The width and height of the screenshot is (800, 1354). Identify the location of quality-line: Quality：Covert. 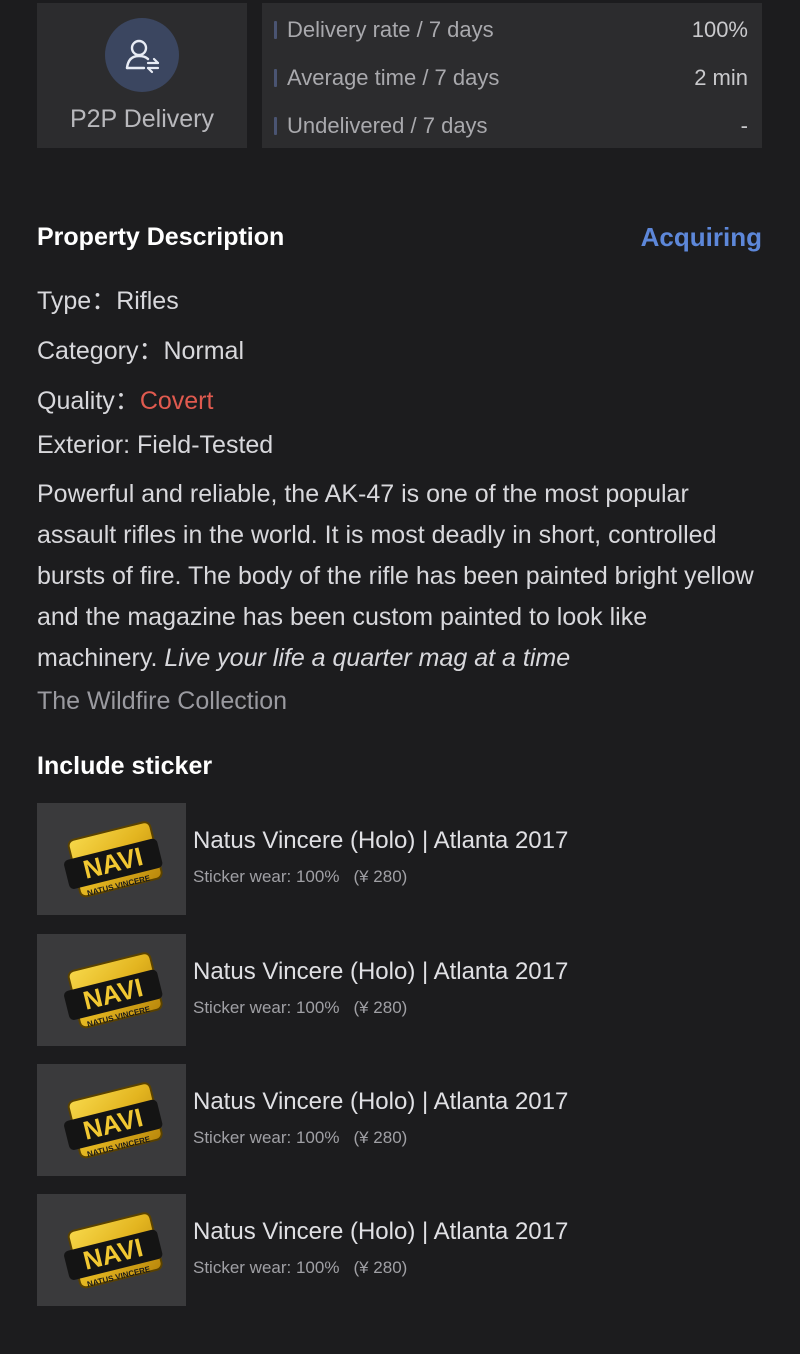
(125, 399).